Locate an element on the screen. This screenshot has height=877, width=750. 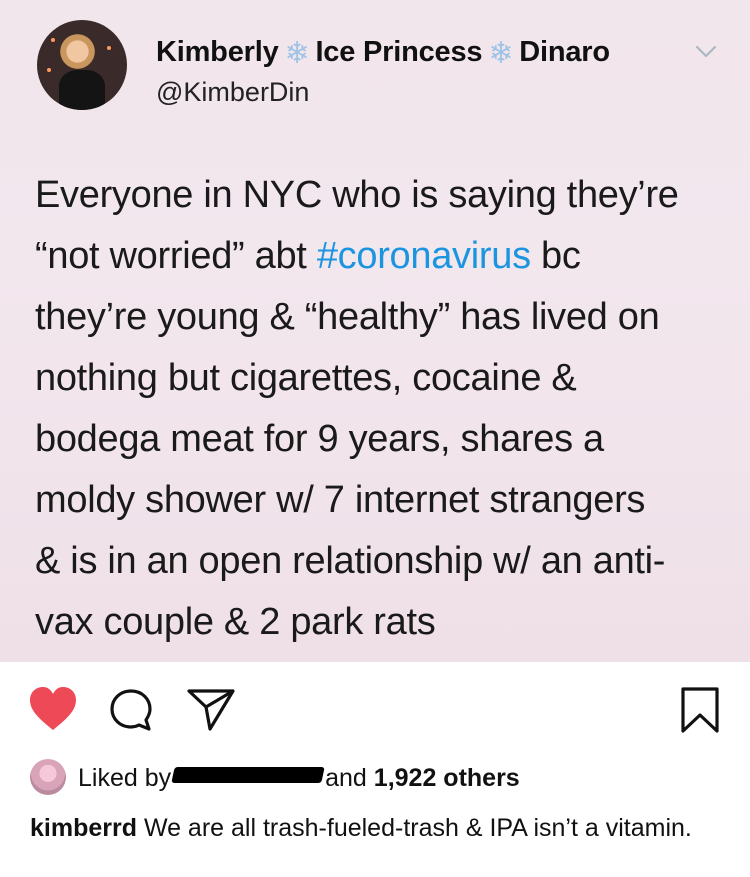
tweet-display-name: Kimberly ❄ Ice Princess ❄ Dinaro is located at coordinates (383, 53).